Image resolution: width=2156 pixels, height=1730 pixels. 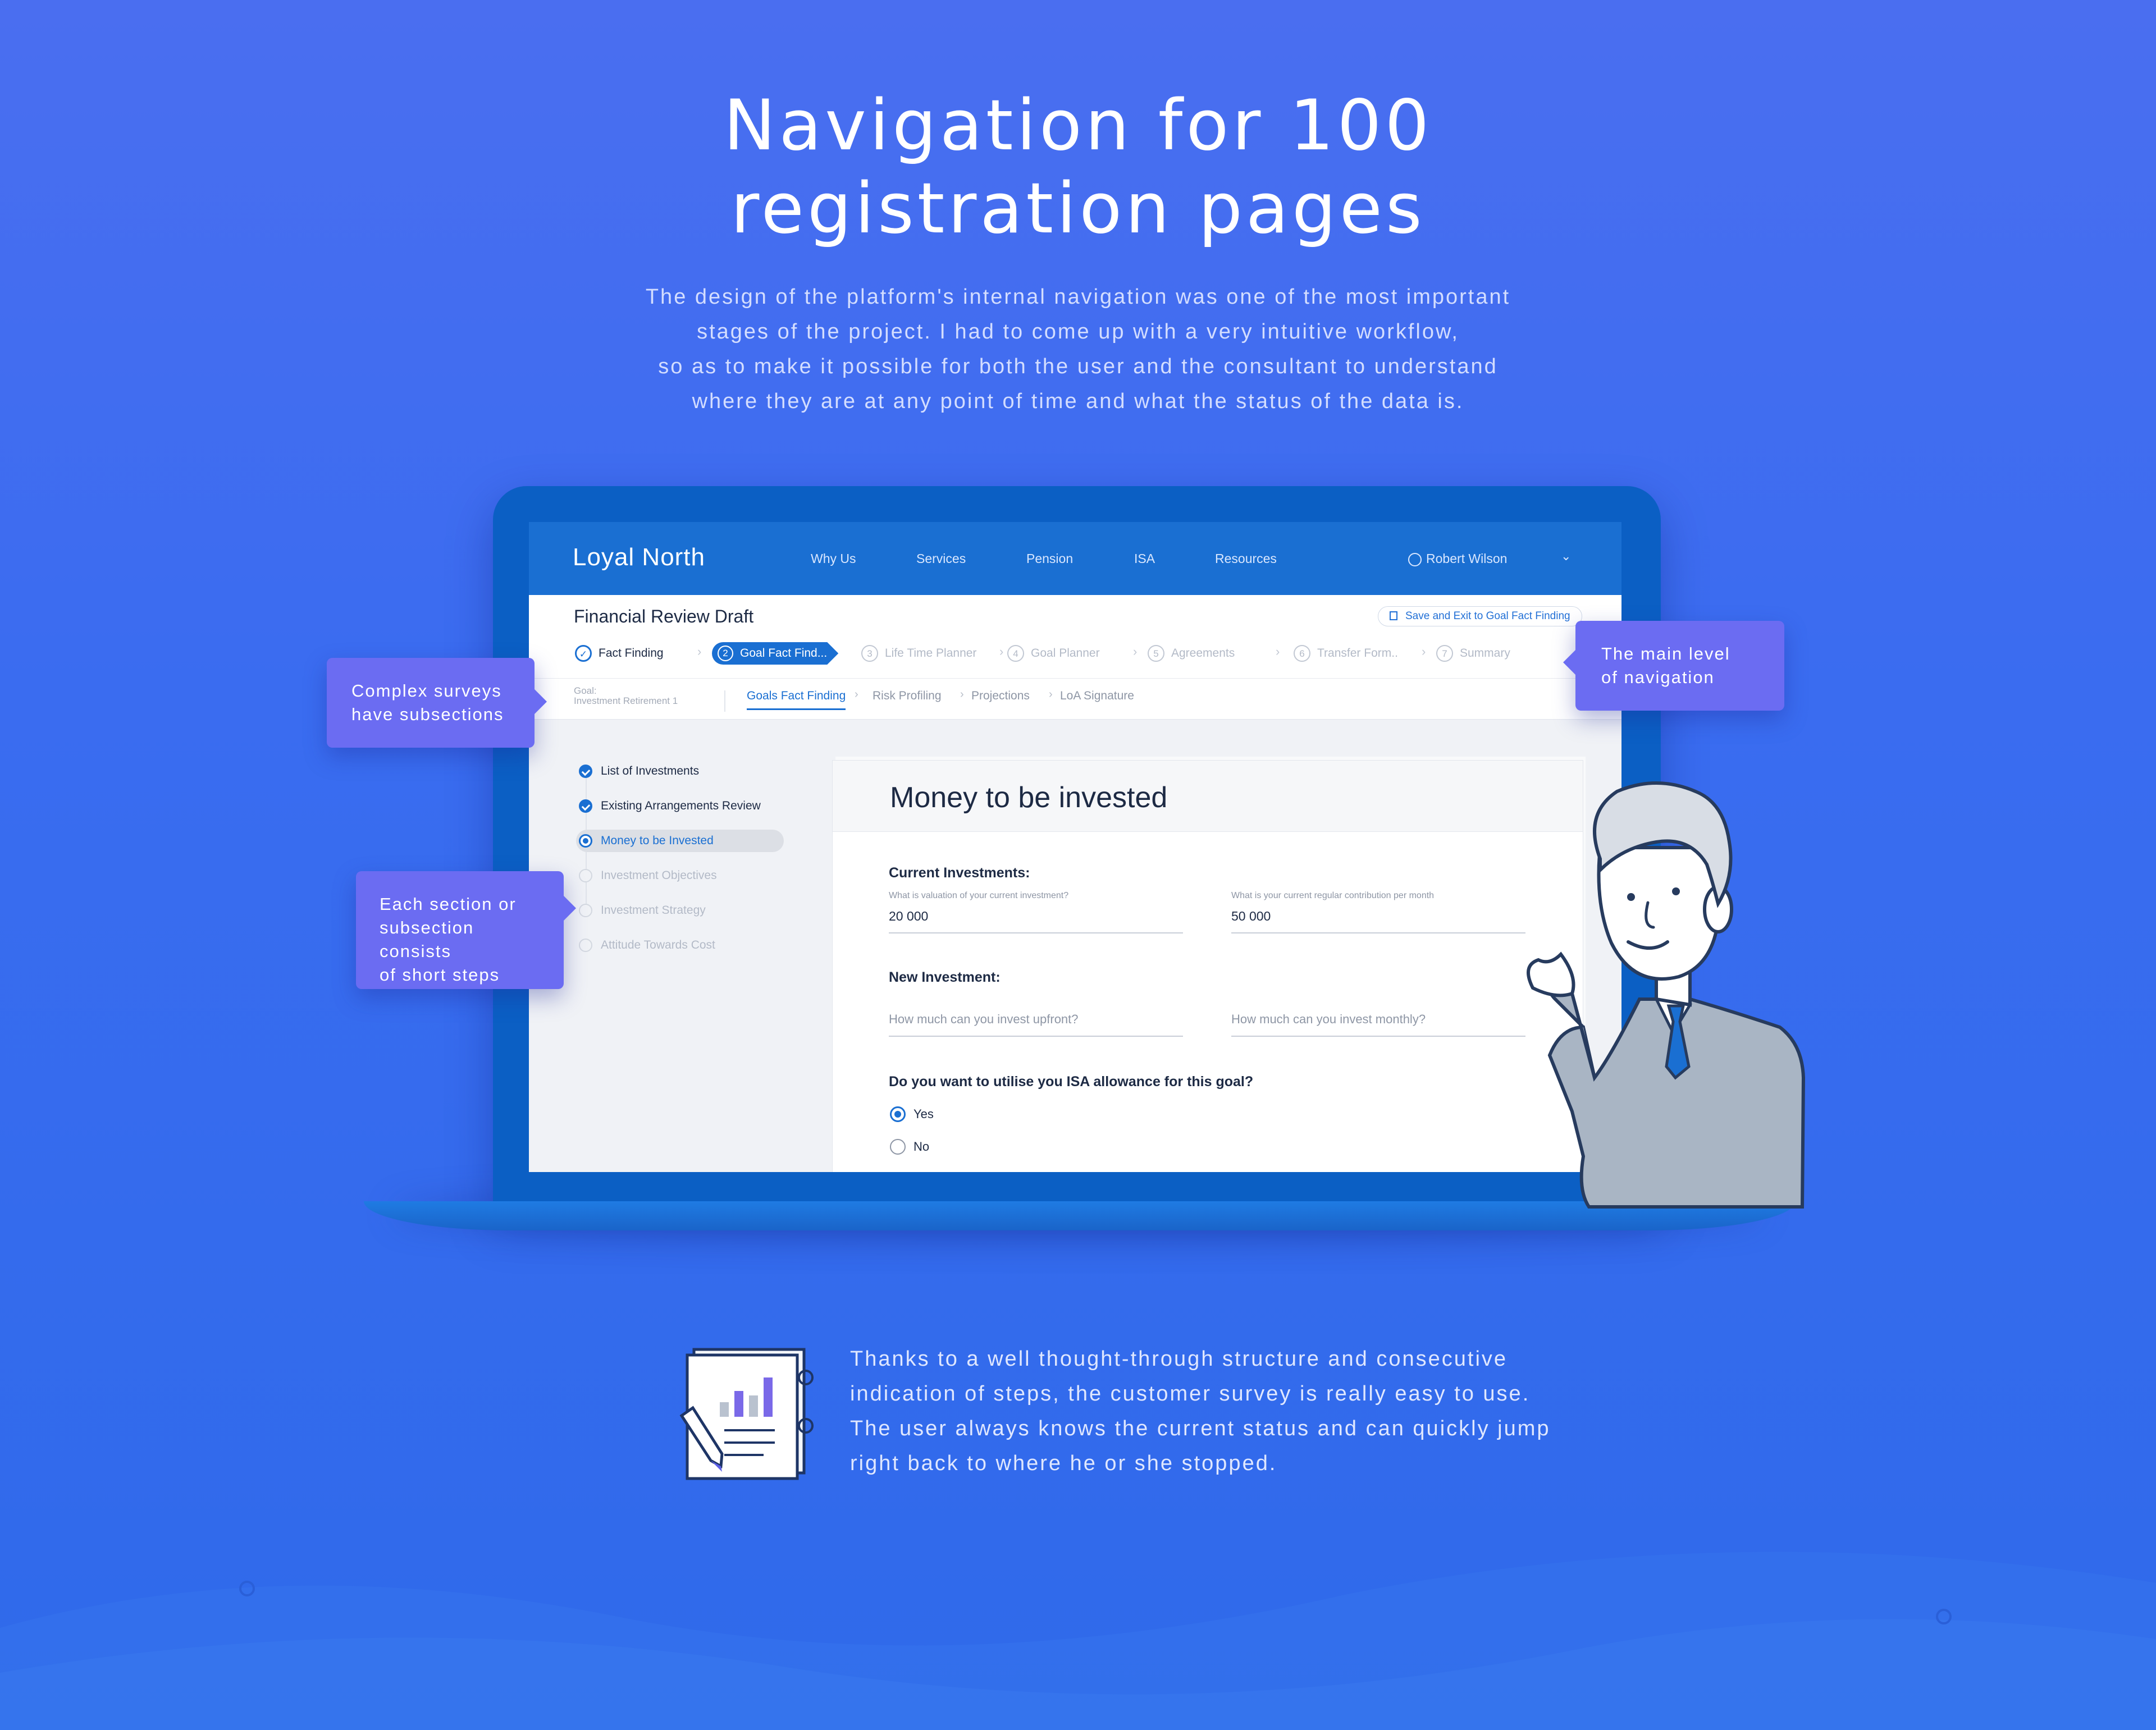 I want to click on card-header: Money to be invested, so click(x=1208, y=796).